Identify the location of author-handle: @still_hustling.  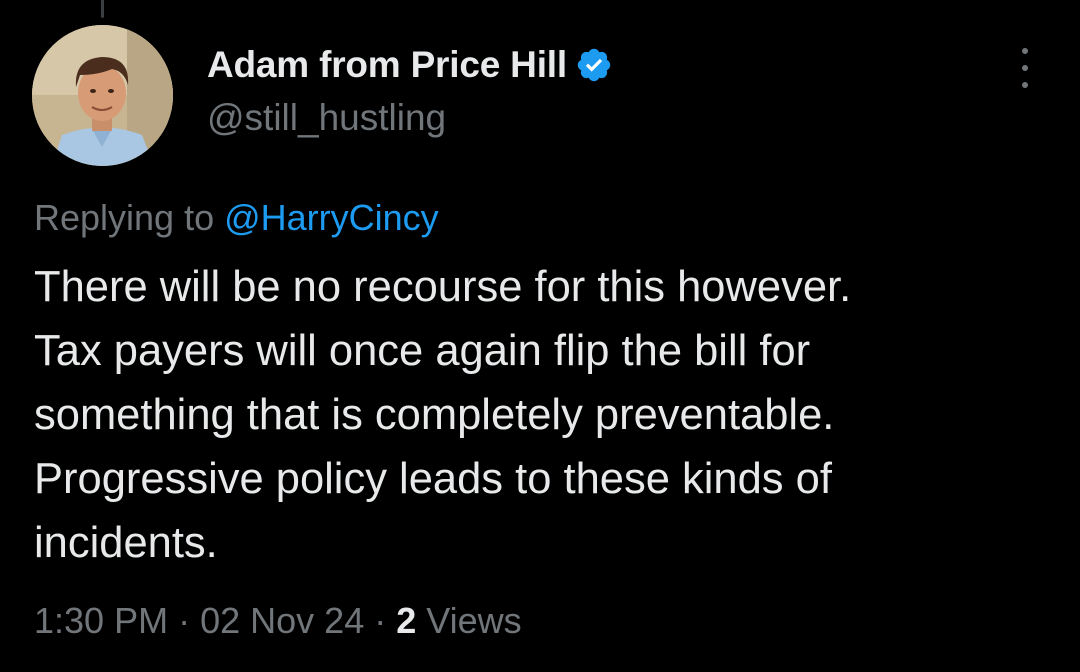
(326, 118).